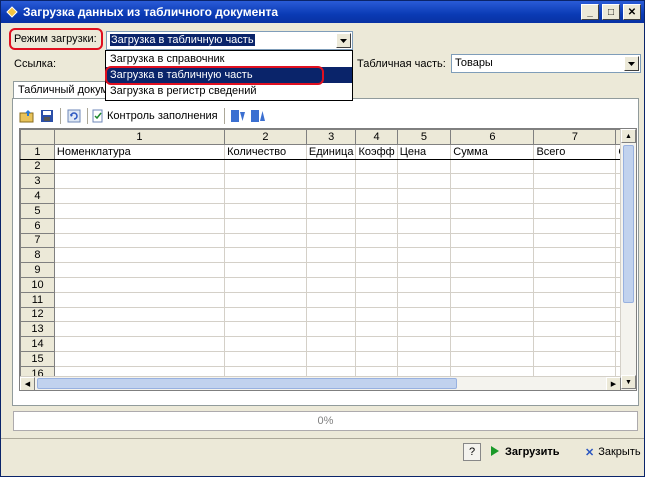 The height and width of the screenshot is (478, 645). Describe the element at coordinates (27, 383) in the screenshot. I see `scroll-left-icon: ◀` at that location.